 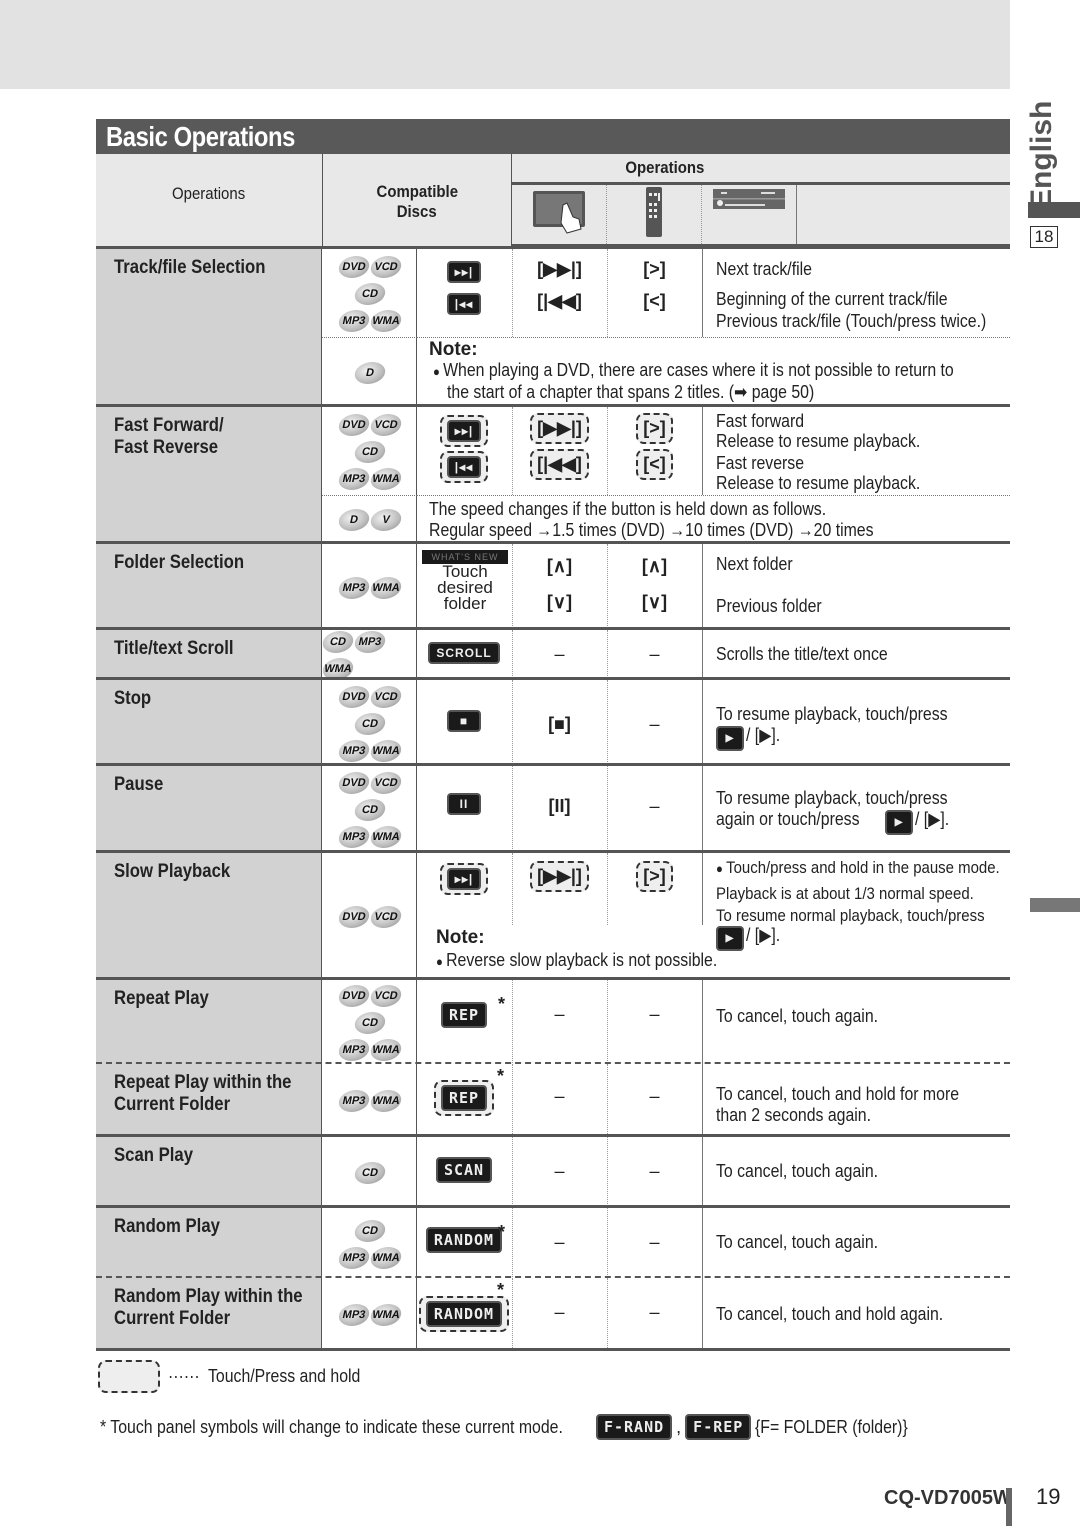 What do you see at coordinates (209, 1314) in the screenshot?
I see `operation-name: Random Play within the Current Folder` at bounding box center [209, 1314].